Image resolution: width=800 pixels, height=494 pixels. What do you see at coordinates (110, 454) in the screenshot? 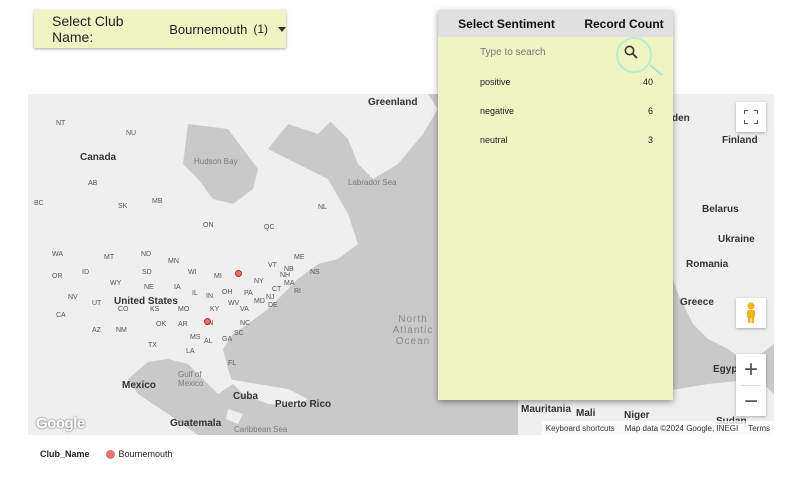
I see `legend-color-dot` at bounding box center [110, 454].